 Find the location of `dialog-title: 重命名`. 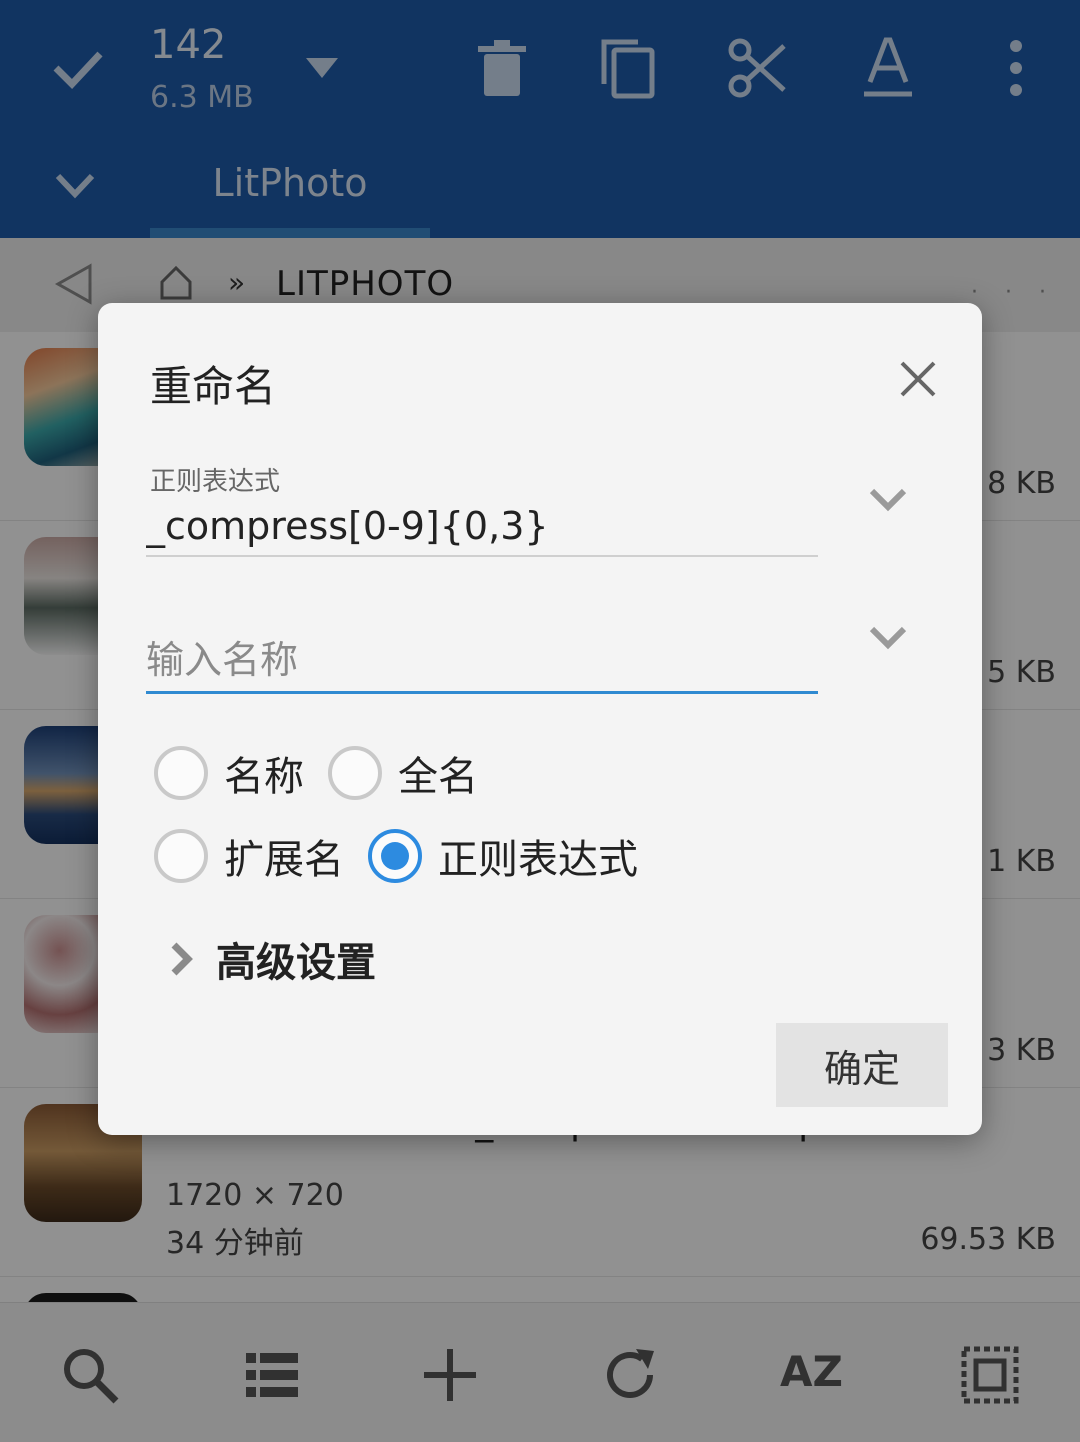

dialog-title: 重命名 is located at coordinates (213, 386).